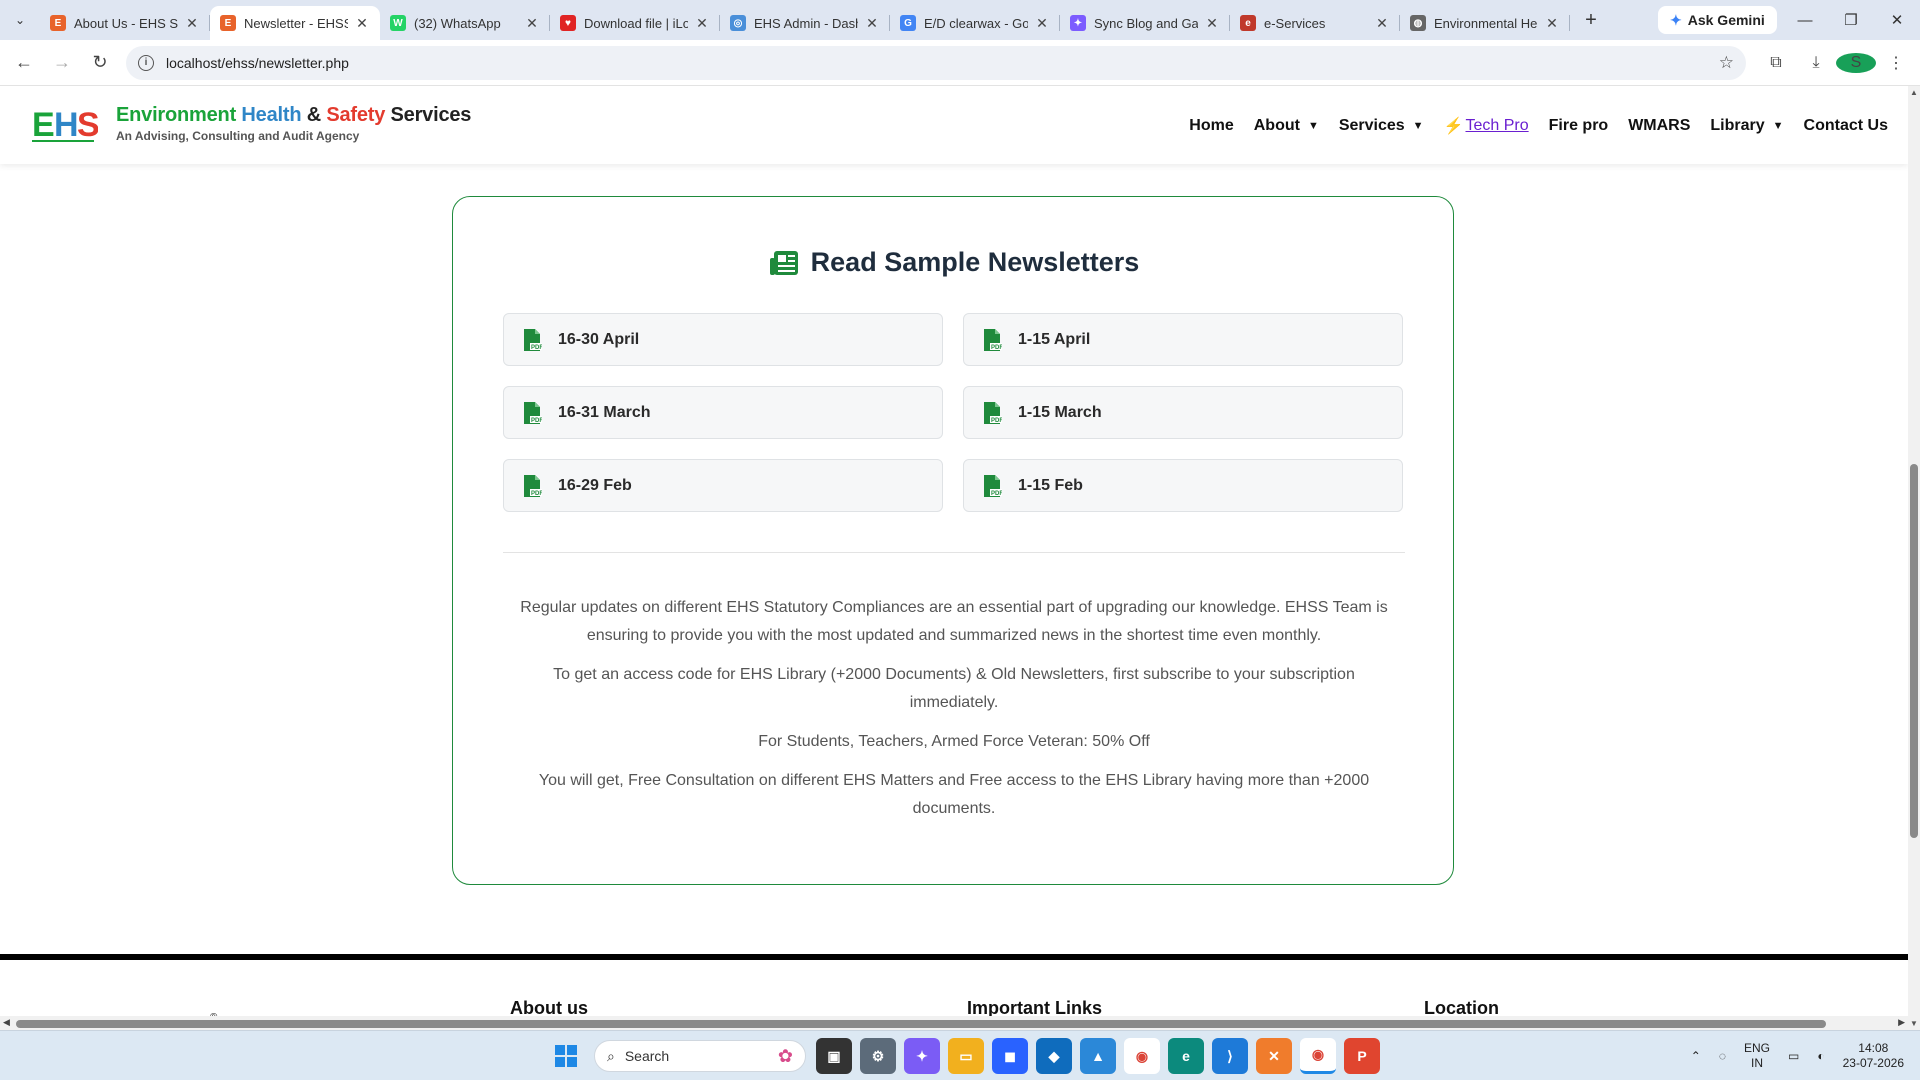 The width and height of the screenshot is (1920, 1080). What do you see at coordinates (834, 1056) in the screenshot?
I see `task-view-icon: ▣` at bounding box center [834, 1056].